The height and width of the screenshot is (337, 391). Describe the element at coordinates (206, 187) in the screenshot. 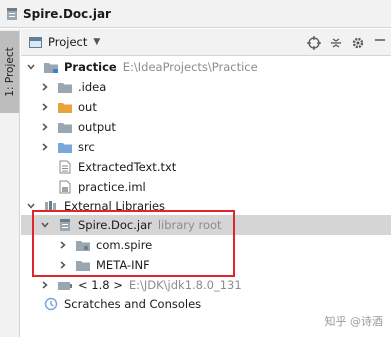

I see `tree-row-practice-iml: practice.iml` at that location.